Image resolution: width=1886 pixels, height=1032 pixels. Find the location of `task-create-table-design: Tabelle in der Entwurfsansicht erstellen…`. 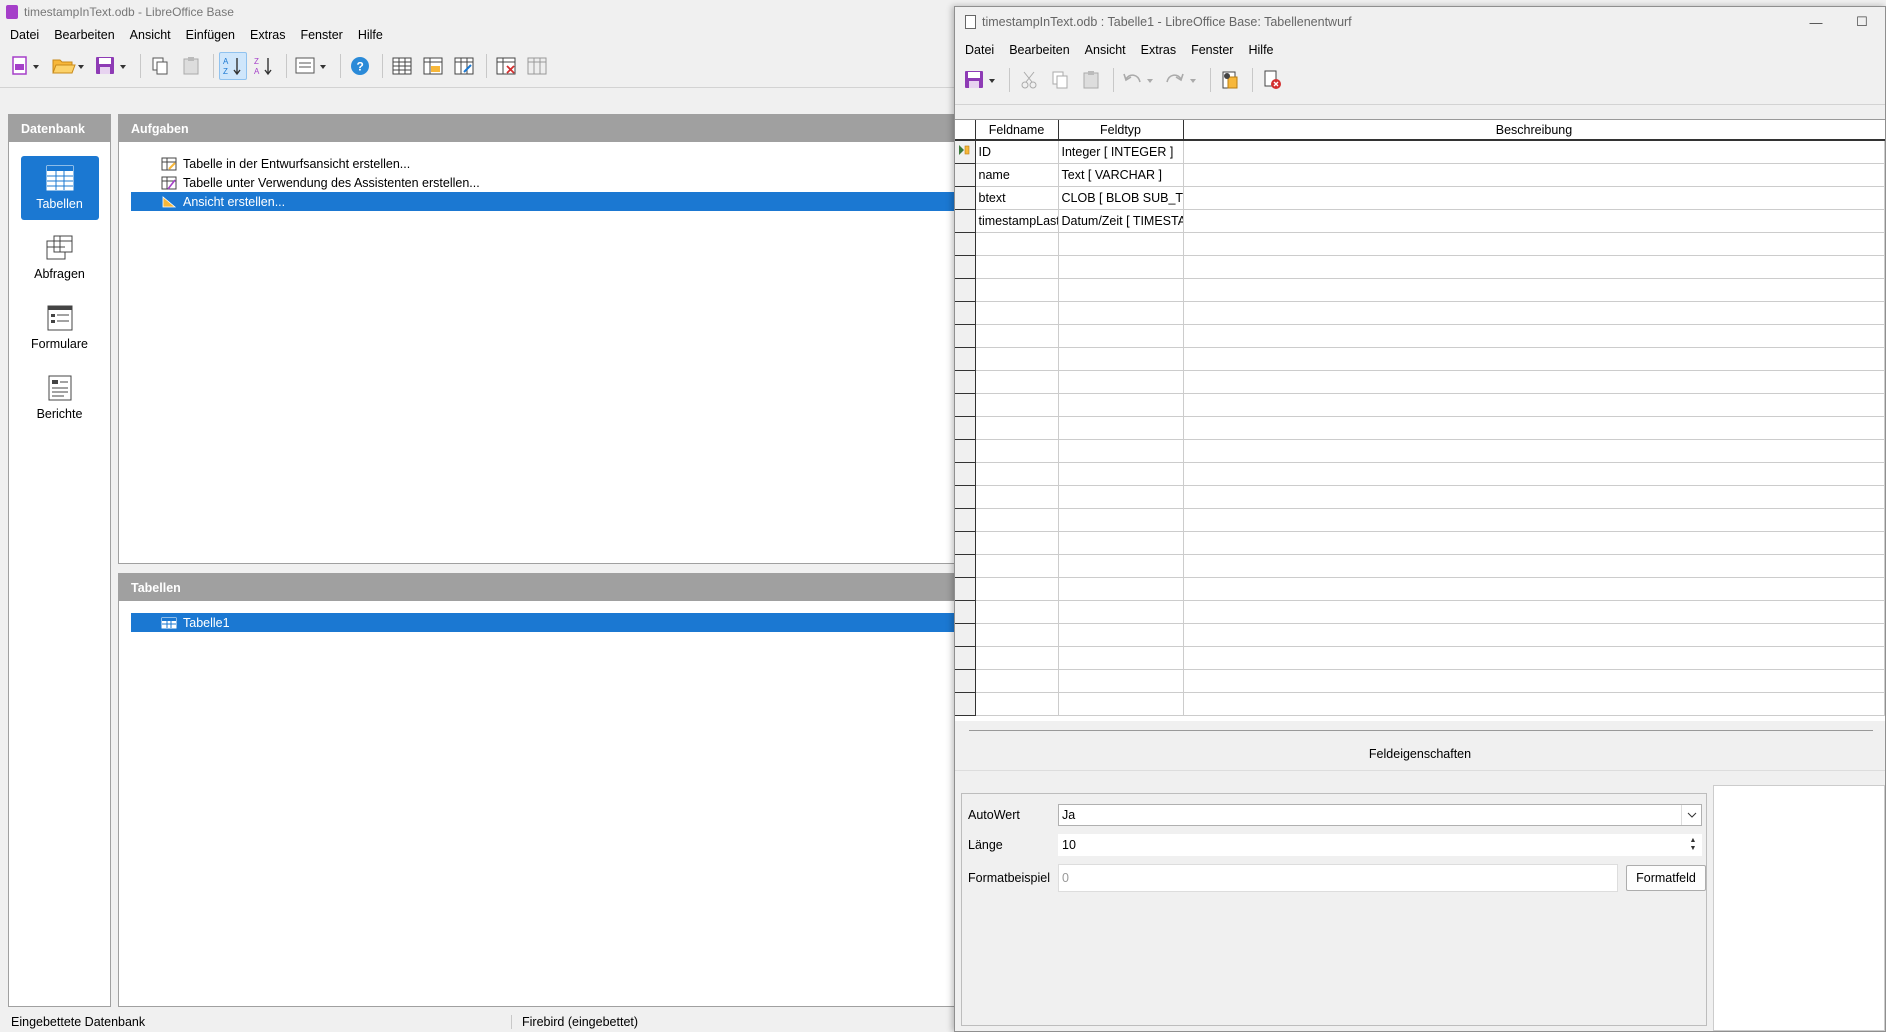

task-create-table-design: Tabelle in der Entwurfsansicht erstellen… is located at coordinates (545, 163).